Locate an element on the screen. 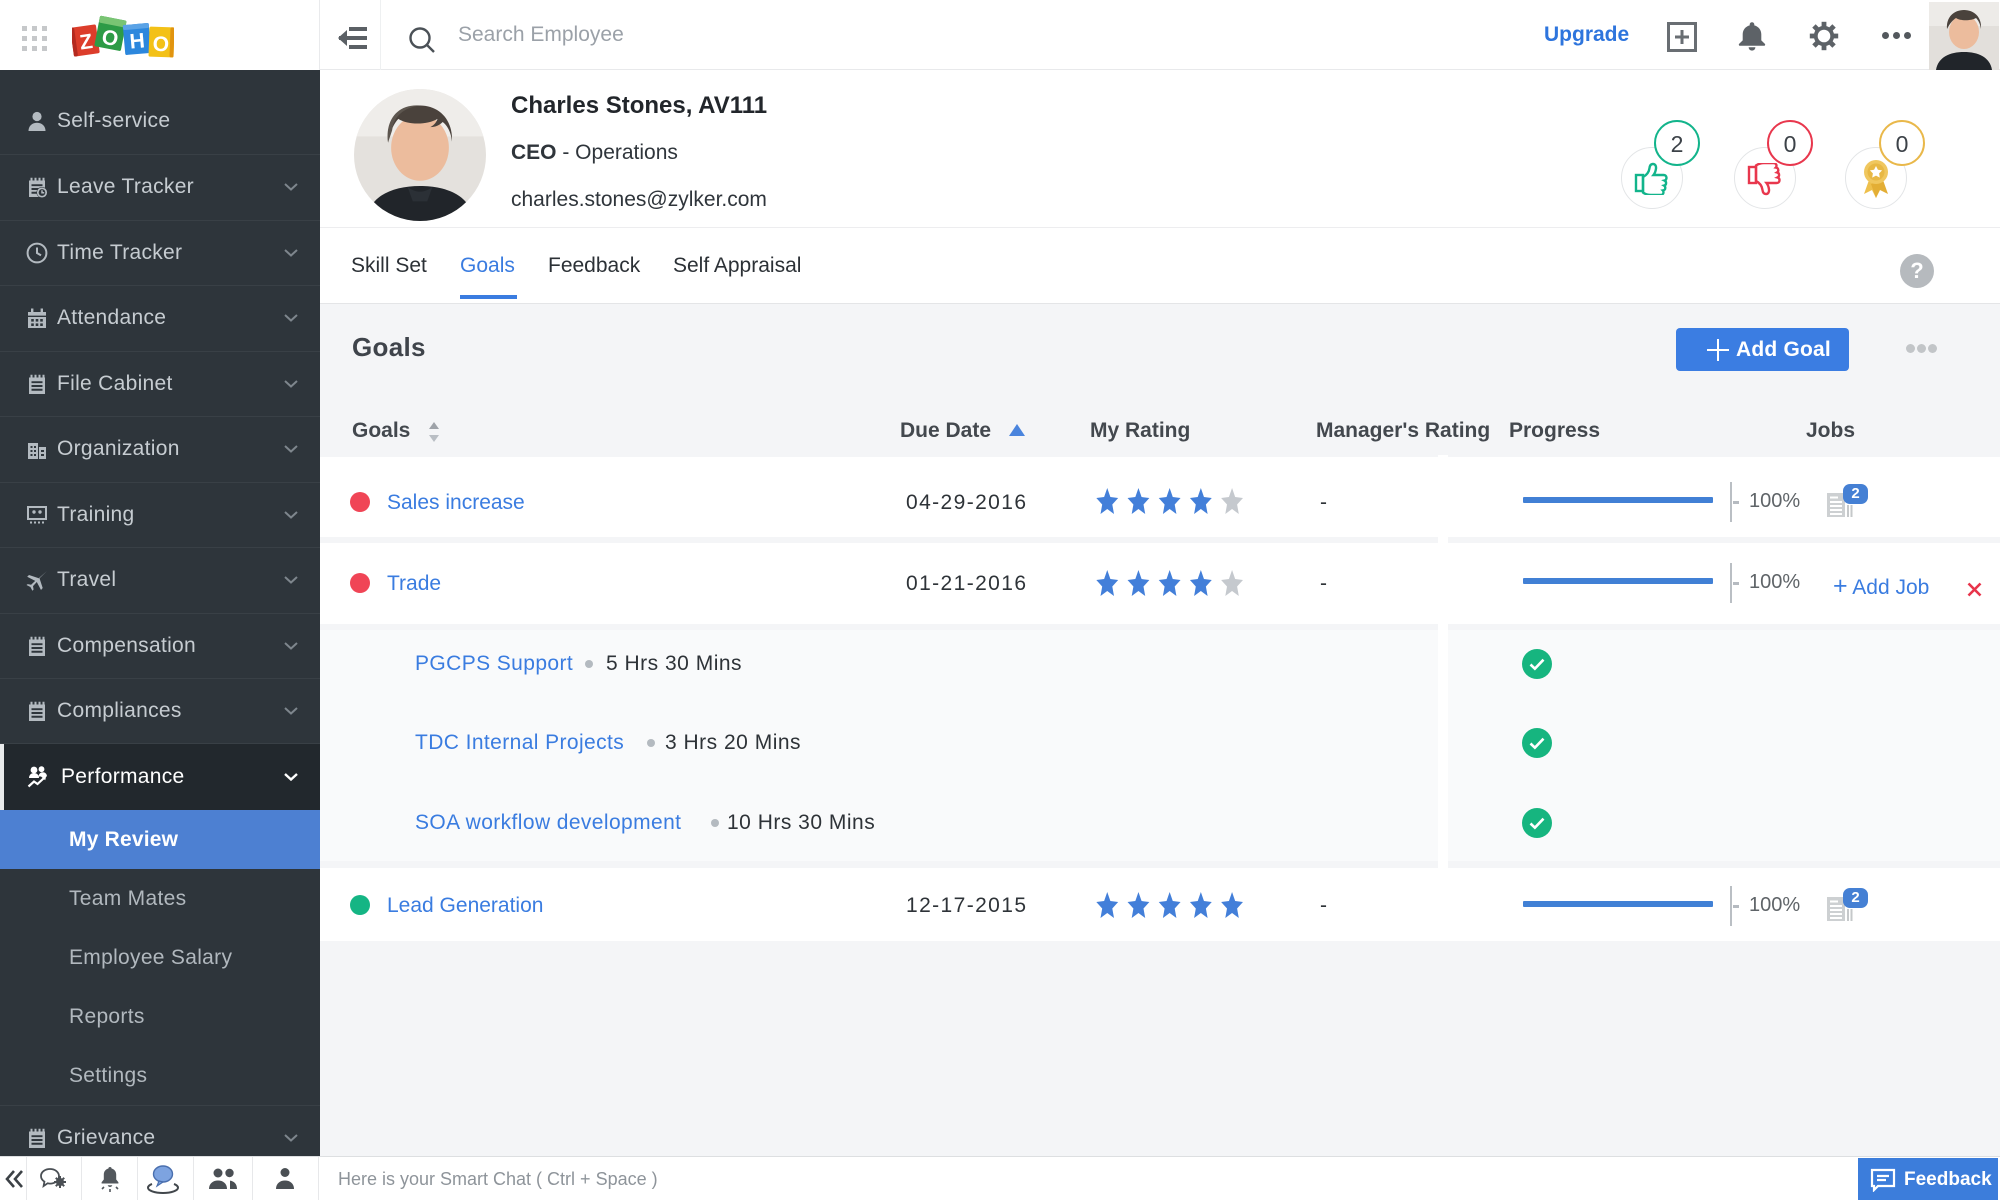  svg-text: O is located at coordinates (160, 45).